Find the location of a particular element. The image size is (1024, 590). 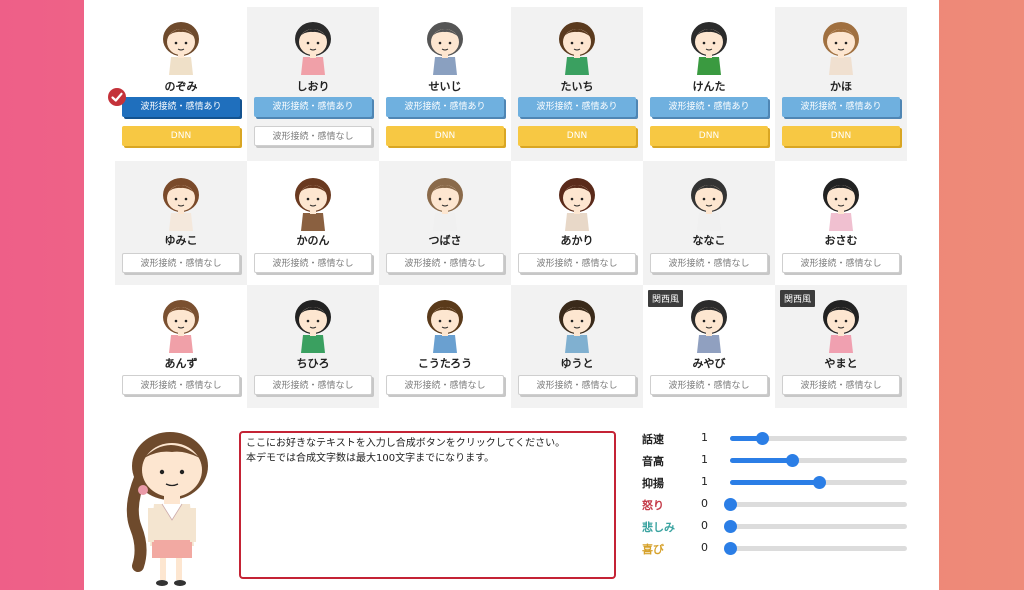

character-card: おさむ 波形接続・感情なし is located at coordinates (841, 223).